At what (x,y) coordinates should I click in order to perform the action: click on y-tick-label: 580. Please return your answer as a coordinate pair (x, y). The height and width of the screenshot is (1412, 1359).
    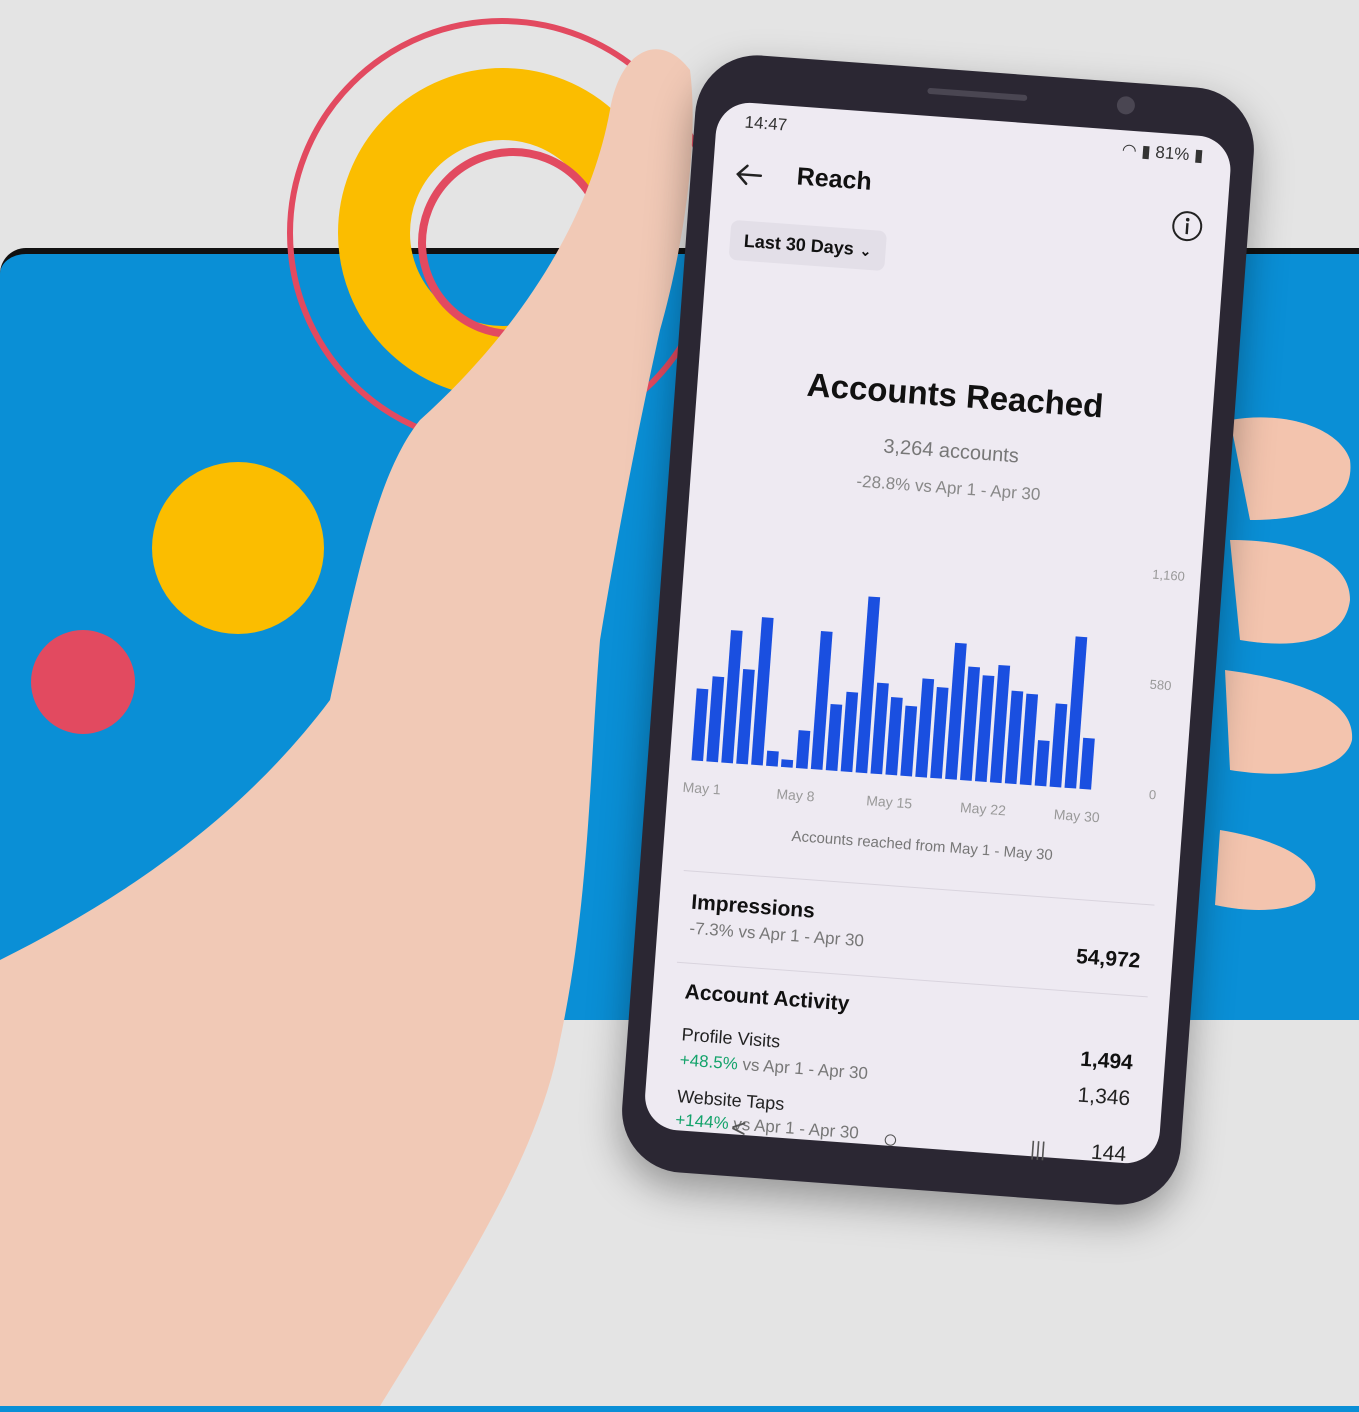
    Looking at the image, I should click on (1160, 685).